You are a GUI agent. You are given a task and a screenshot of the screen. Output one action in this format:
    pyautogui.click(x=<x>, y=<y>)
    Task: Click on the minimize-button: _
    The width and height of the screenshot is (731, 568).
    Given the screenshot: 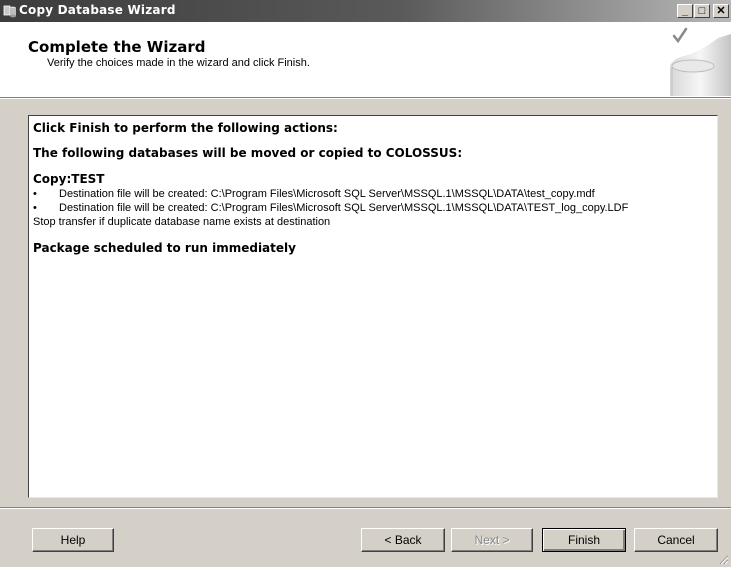 What is the action you would take?
    pyautogui.click(x=685, y=11)
    